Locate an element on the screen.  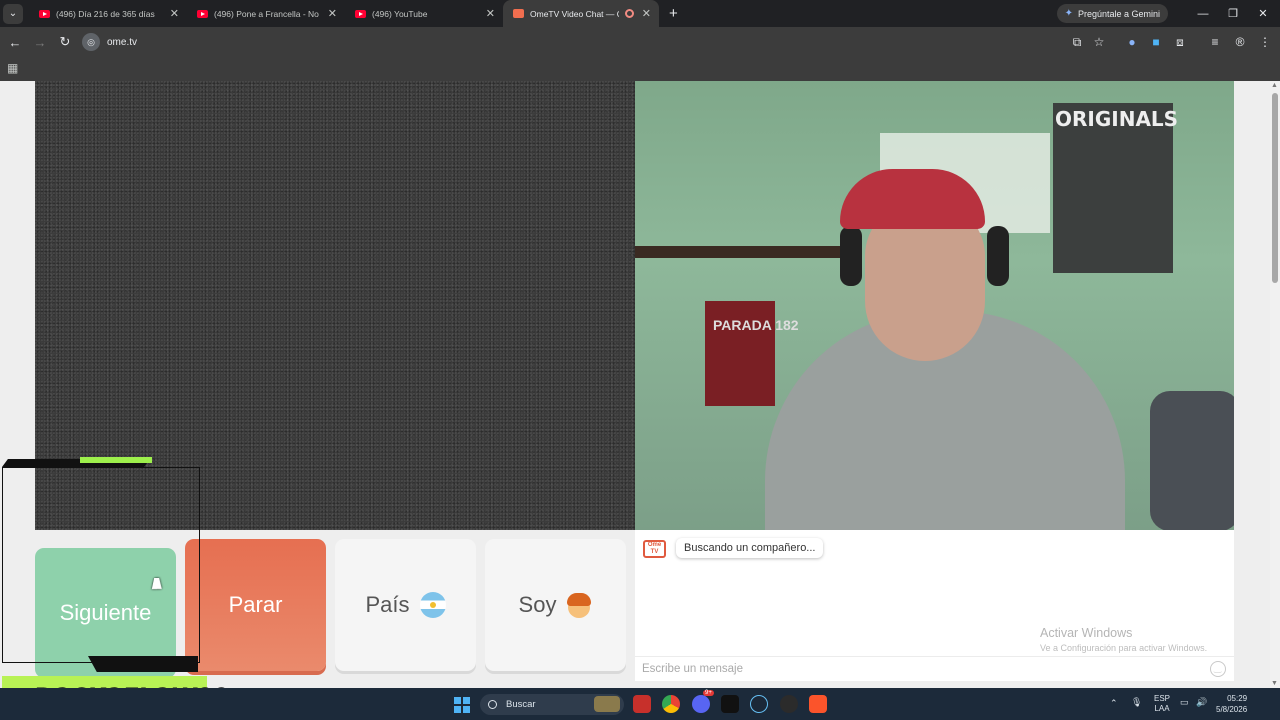
webcam-overlay-frame is located at coordinates (101, 565).